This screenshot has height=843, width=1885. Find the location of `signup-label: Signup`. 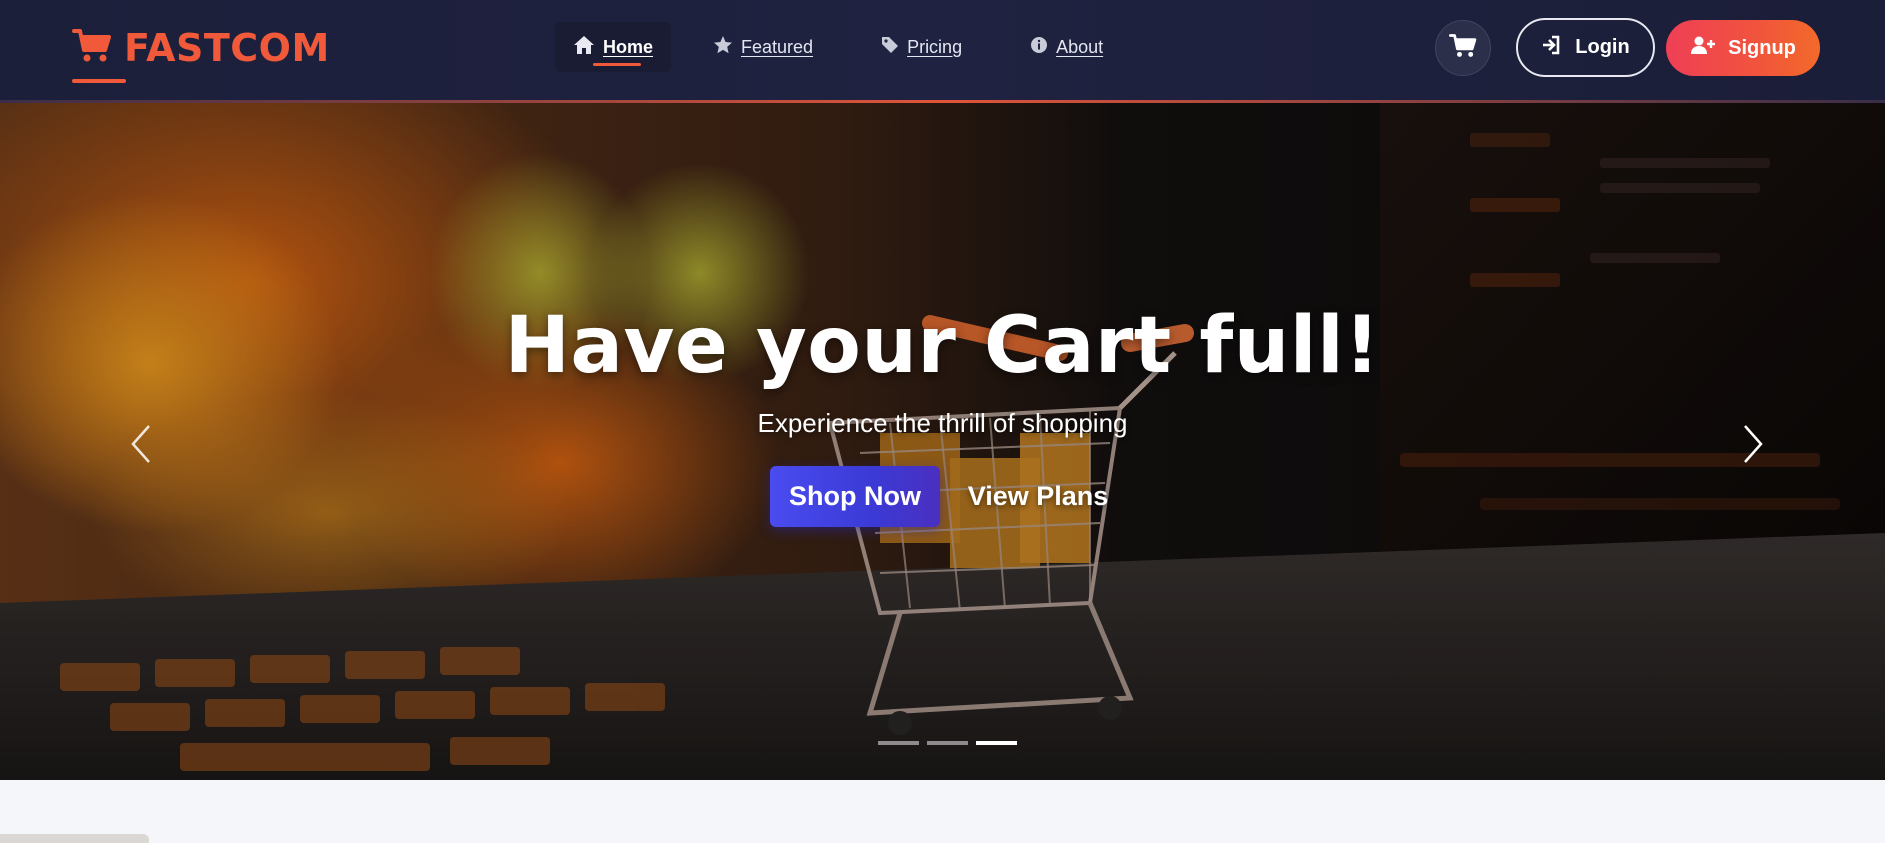

signup-label: Signup is located at coordinates (1762, 47).